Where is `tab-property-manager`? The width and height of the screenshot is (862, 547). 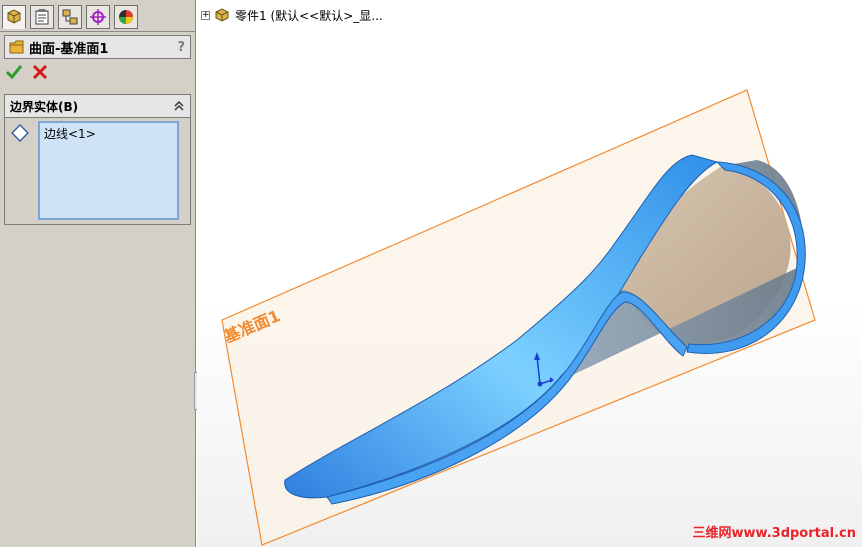
tab-property-manager is located at coordinates (42, 17).